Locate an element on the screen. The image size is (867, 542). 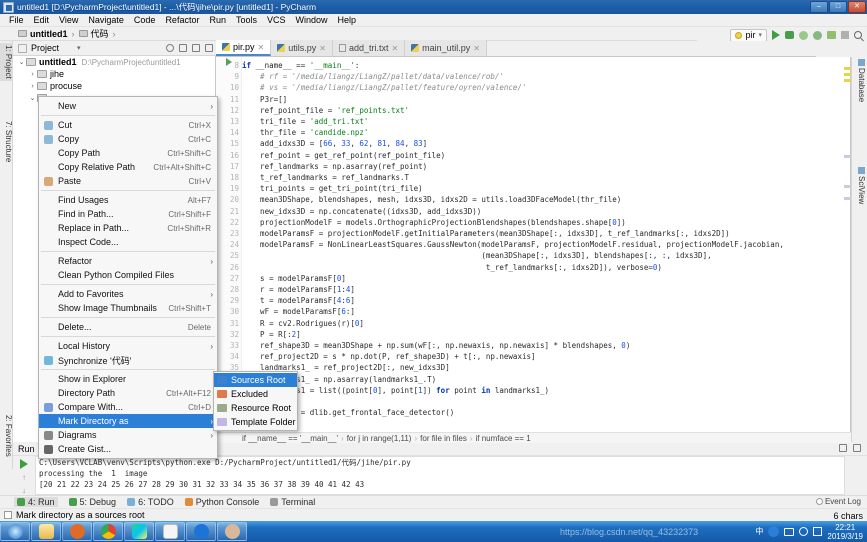
editor-tab-utils-py: utils.py ✕ is located at coordinates (302, 48).